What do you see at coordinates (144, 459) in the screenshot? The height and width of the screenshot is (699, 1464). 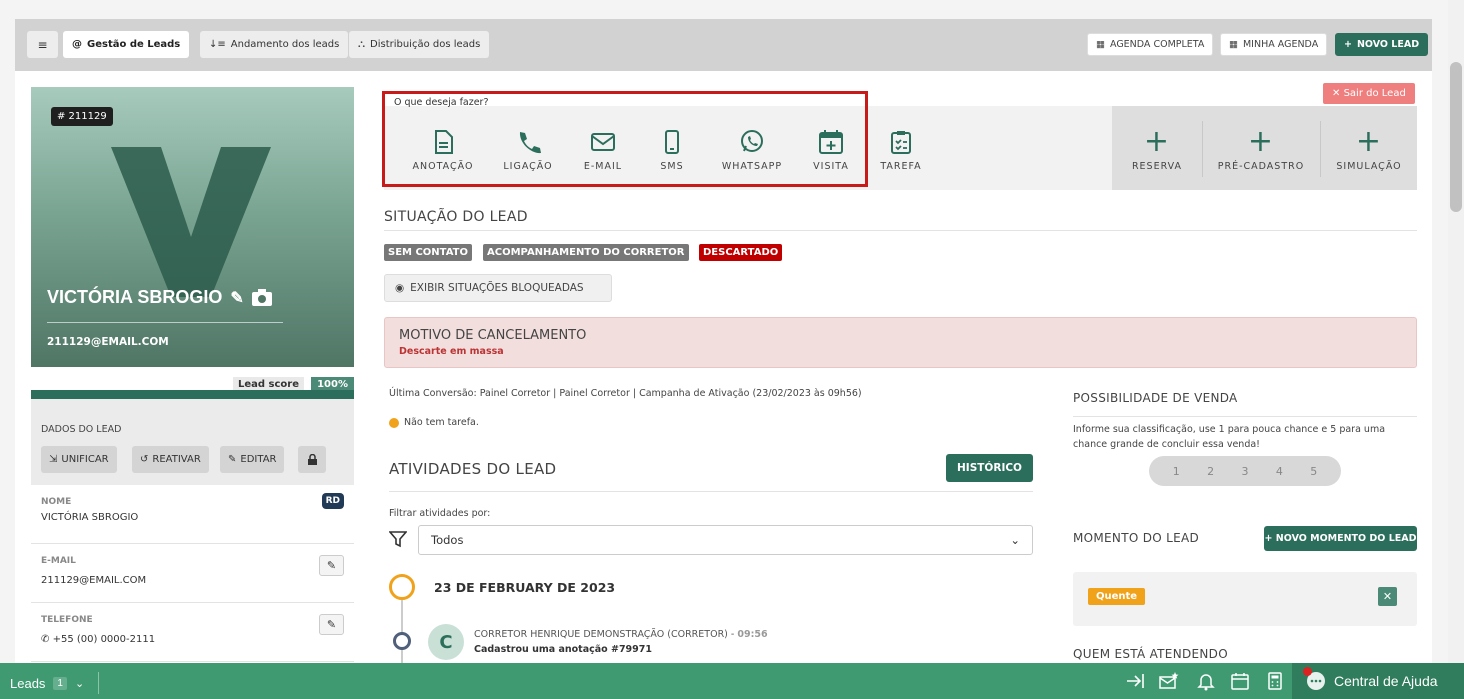 I see `undo-icon: ↺` at bounding box center [144, 459].